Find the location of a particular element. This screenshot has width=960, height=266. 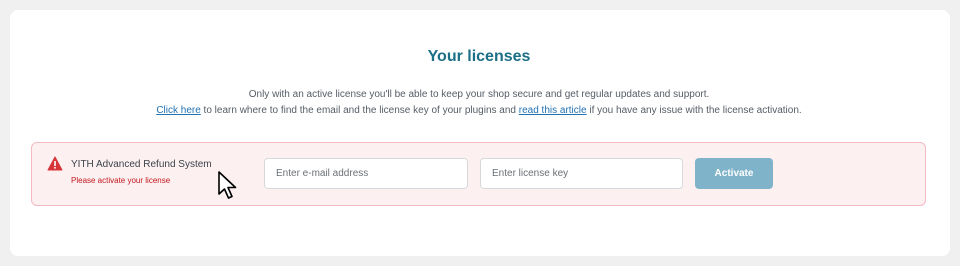

license-key-input: Enter license key is located at coordinates (581, 173).